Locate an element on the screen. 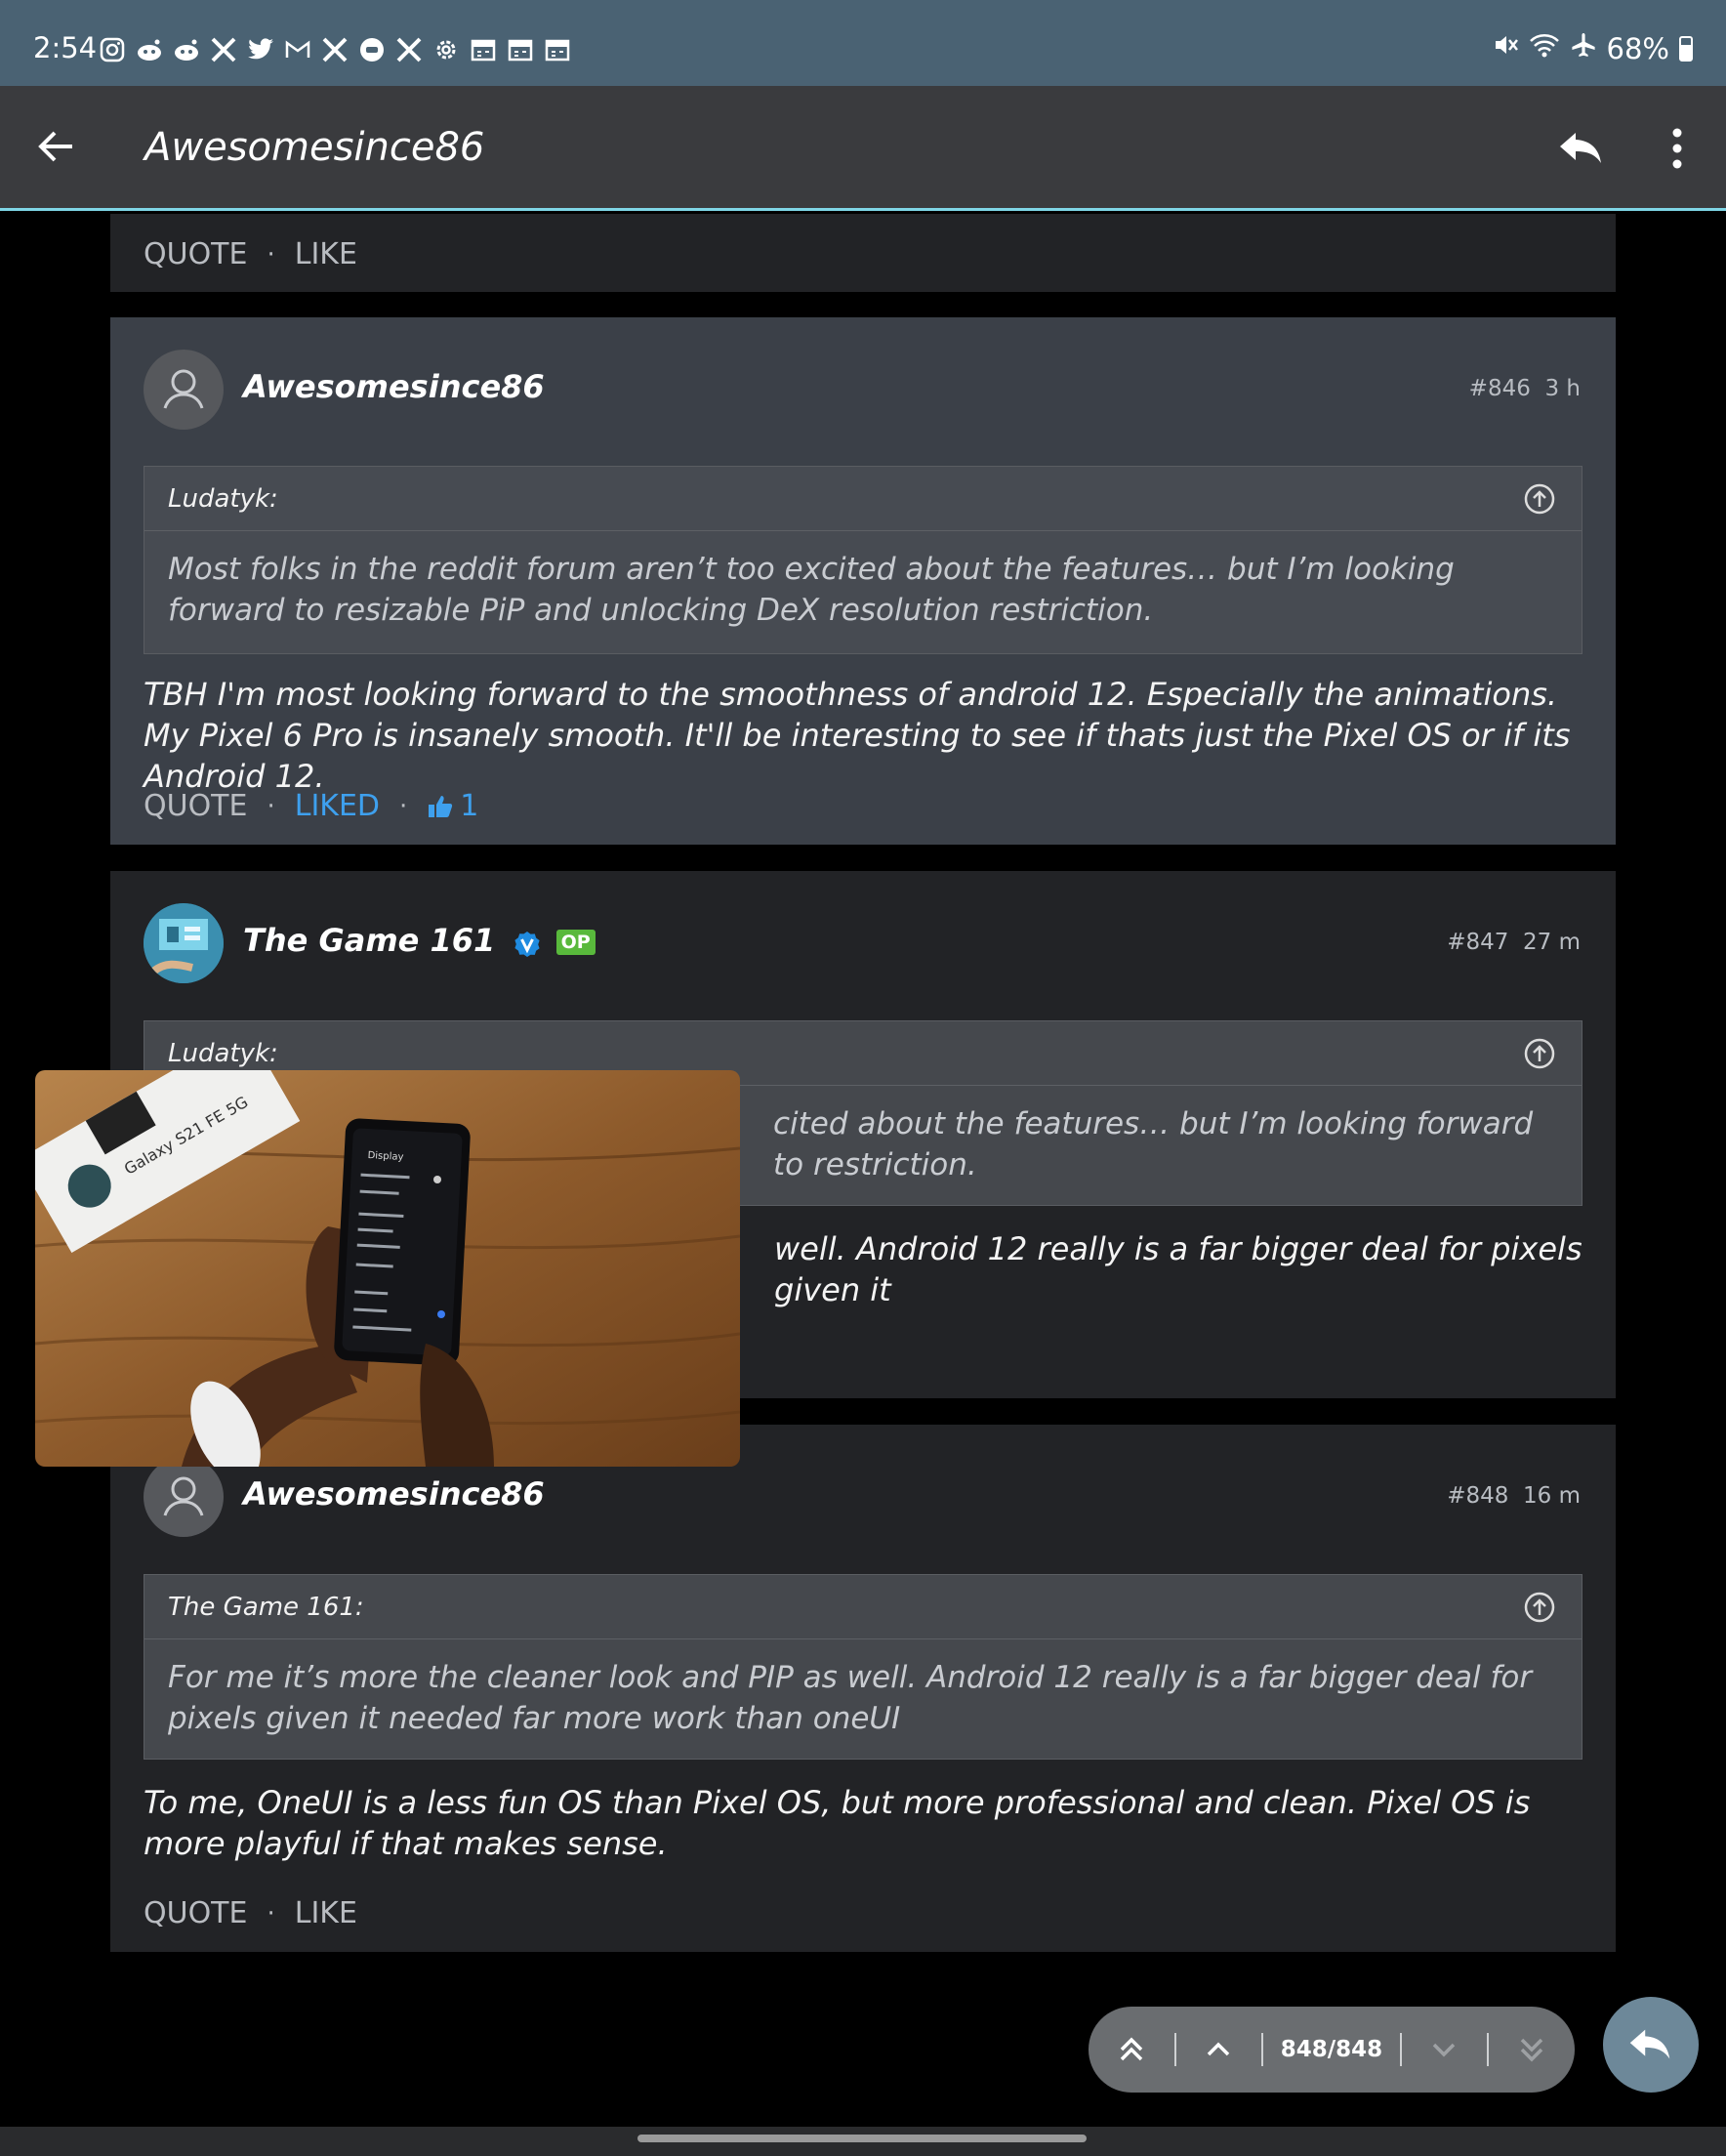 The image size is (1726, 2156). op-badge: OP is located at coordinates (575, 943).